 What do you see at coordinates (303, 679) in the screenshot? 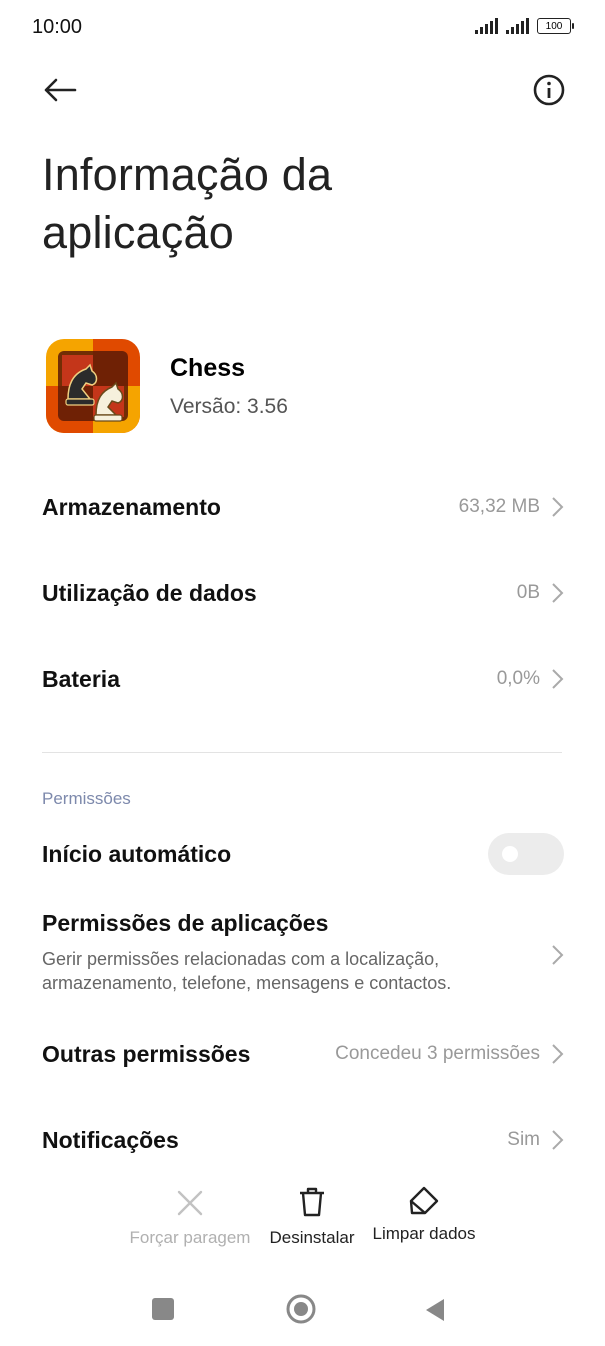
I see `battery-row: Bateria 0,0%` at bounding box center [303, 679].